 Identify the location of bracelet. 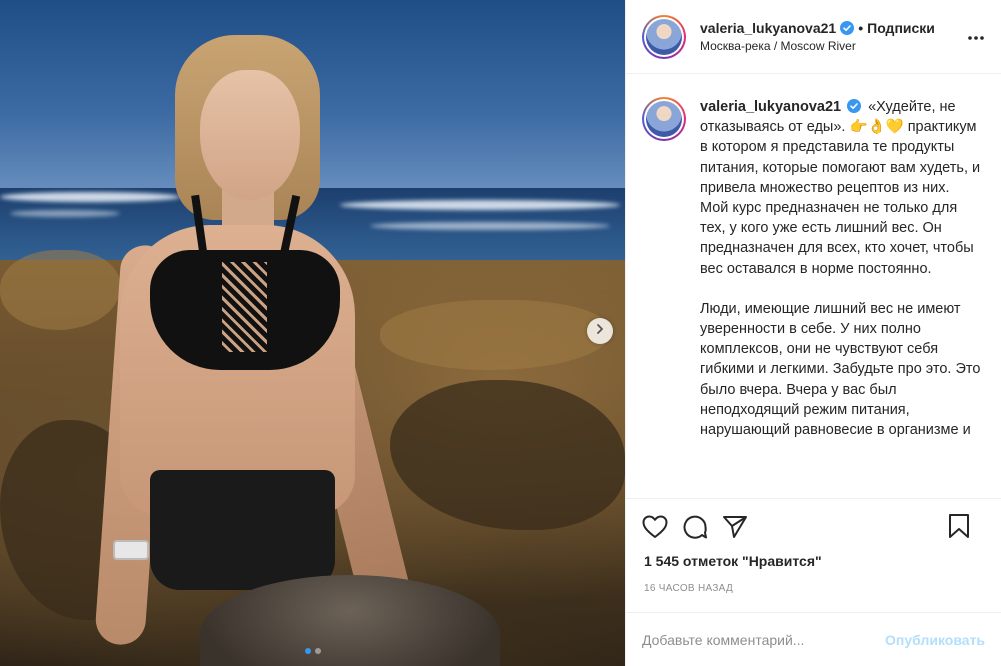
(131, 550).